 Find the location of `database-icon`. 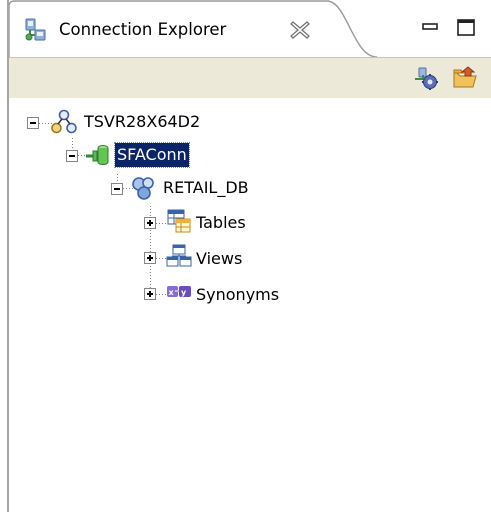

database-icon is located at coordinates (143, 188).